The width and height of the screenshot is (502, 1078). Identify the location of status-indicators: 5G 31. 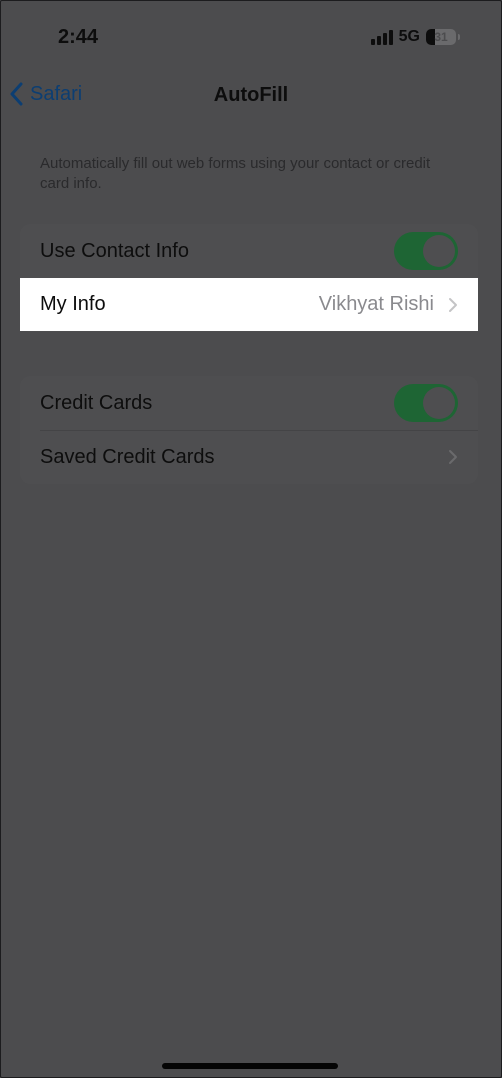
(415, 37).